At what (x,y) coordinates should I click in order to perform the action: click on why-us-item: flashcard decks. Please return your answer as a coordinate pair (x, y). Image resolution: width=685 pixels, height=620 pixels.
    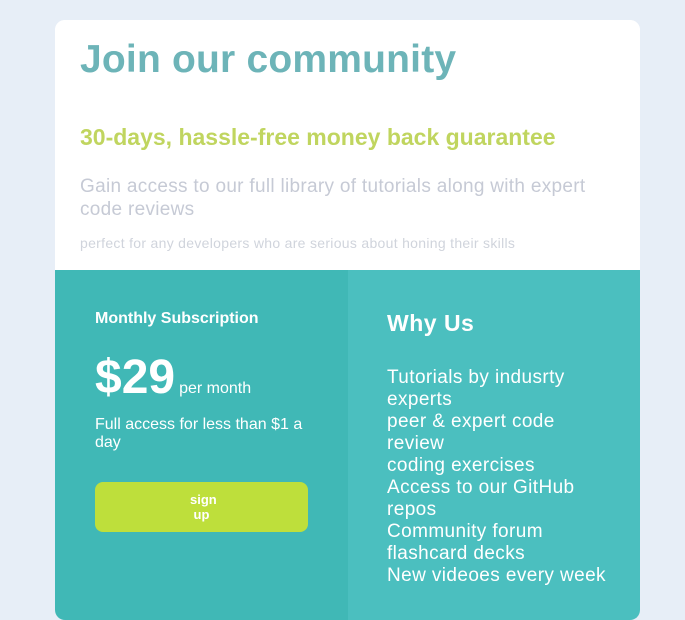
    Looking at the image, I should click on (456, 553).